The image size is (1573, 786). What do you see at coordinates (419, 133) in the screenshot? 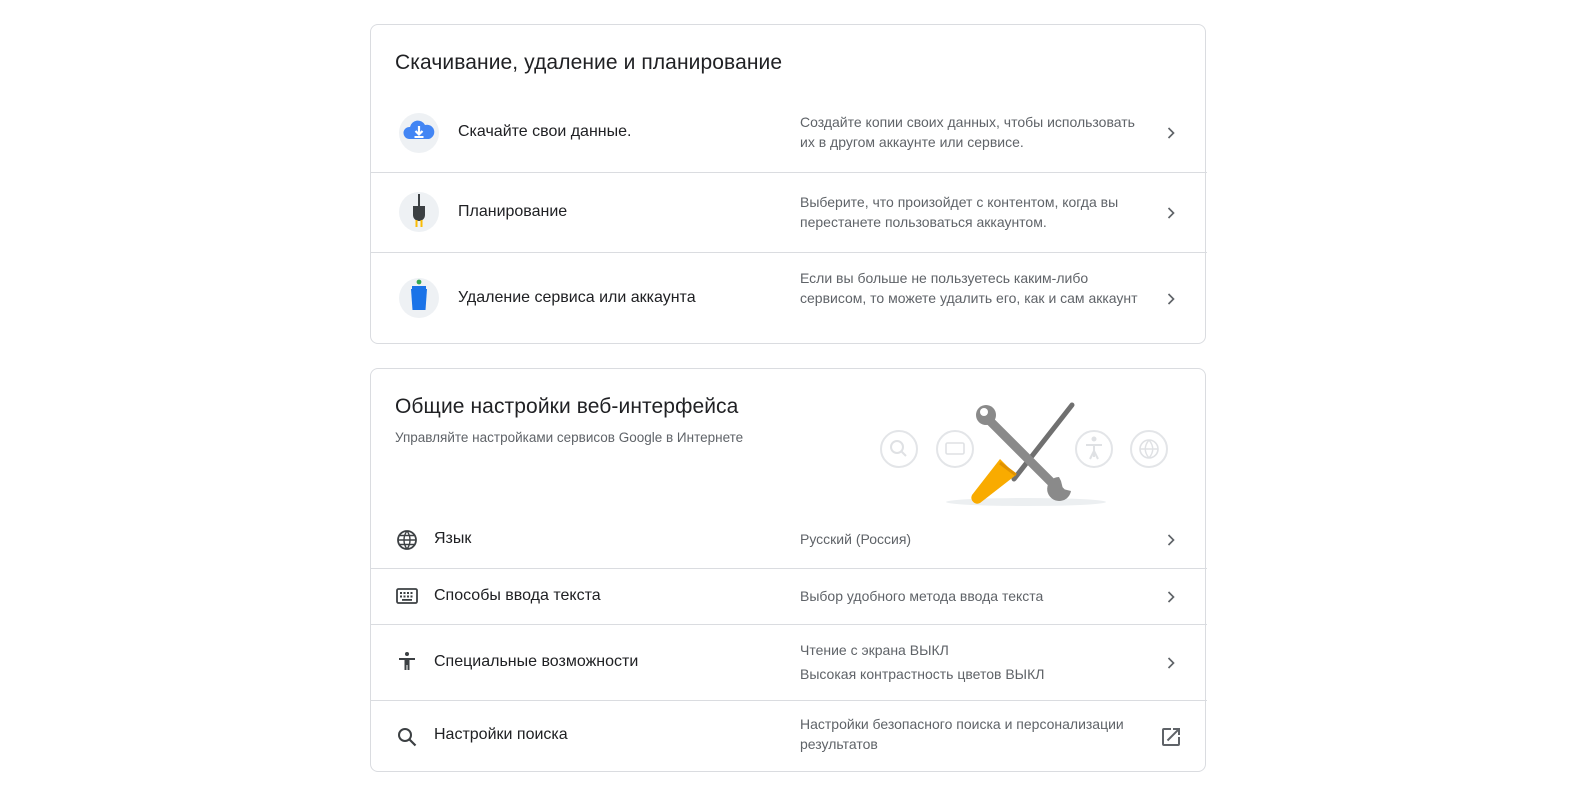
I see `cloud-download-icon` at bounding box center [419, 133].